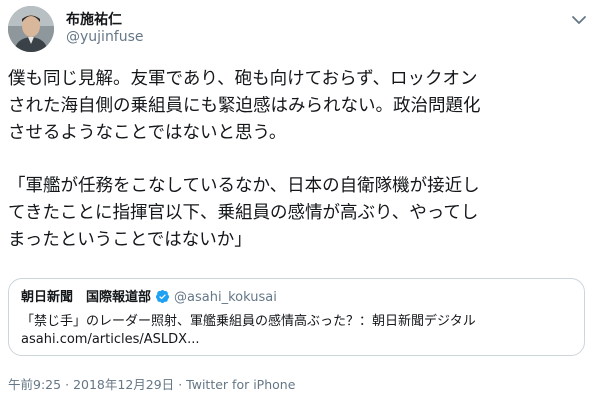 This screenshot has height=395, width=595. I want to click on quoted-tweet-header: 朝日新聞 国際報道部 @asahi_kokusai, so click(149, 298).